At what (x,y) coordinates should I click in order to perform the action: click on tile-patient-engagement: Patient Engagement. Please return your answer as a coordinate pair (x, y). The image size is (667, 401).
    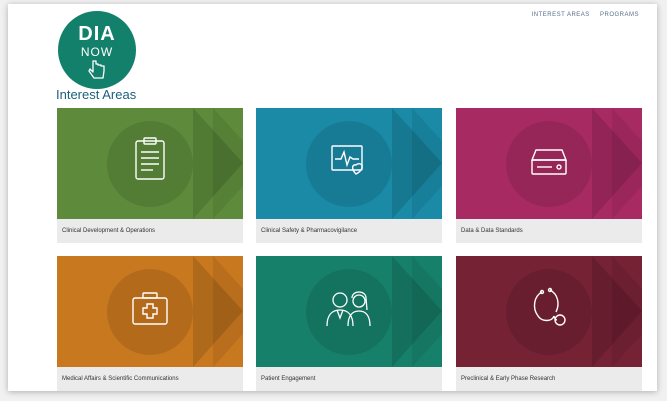
    Looking at the image, I should click on (349, 323).